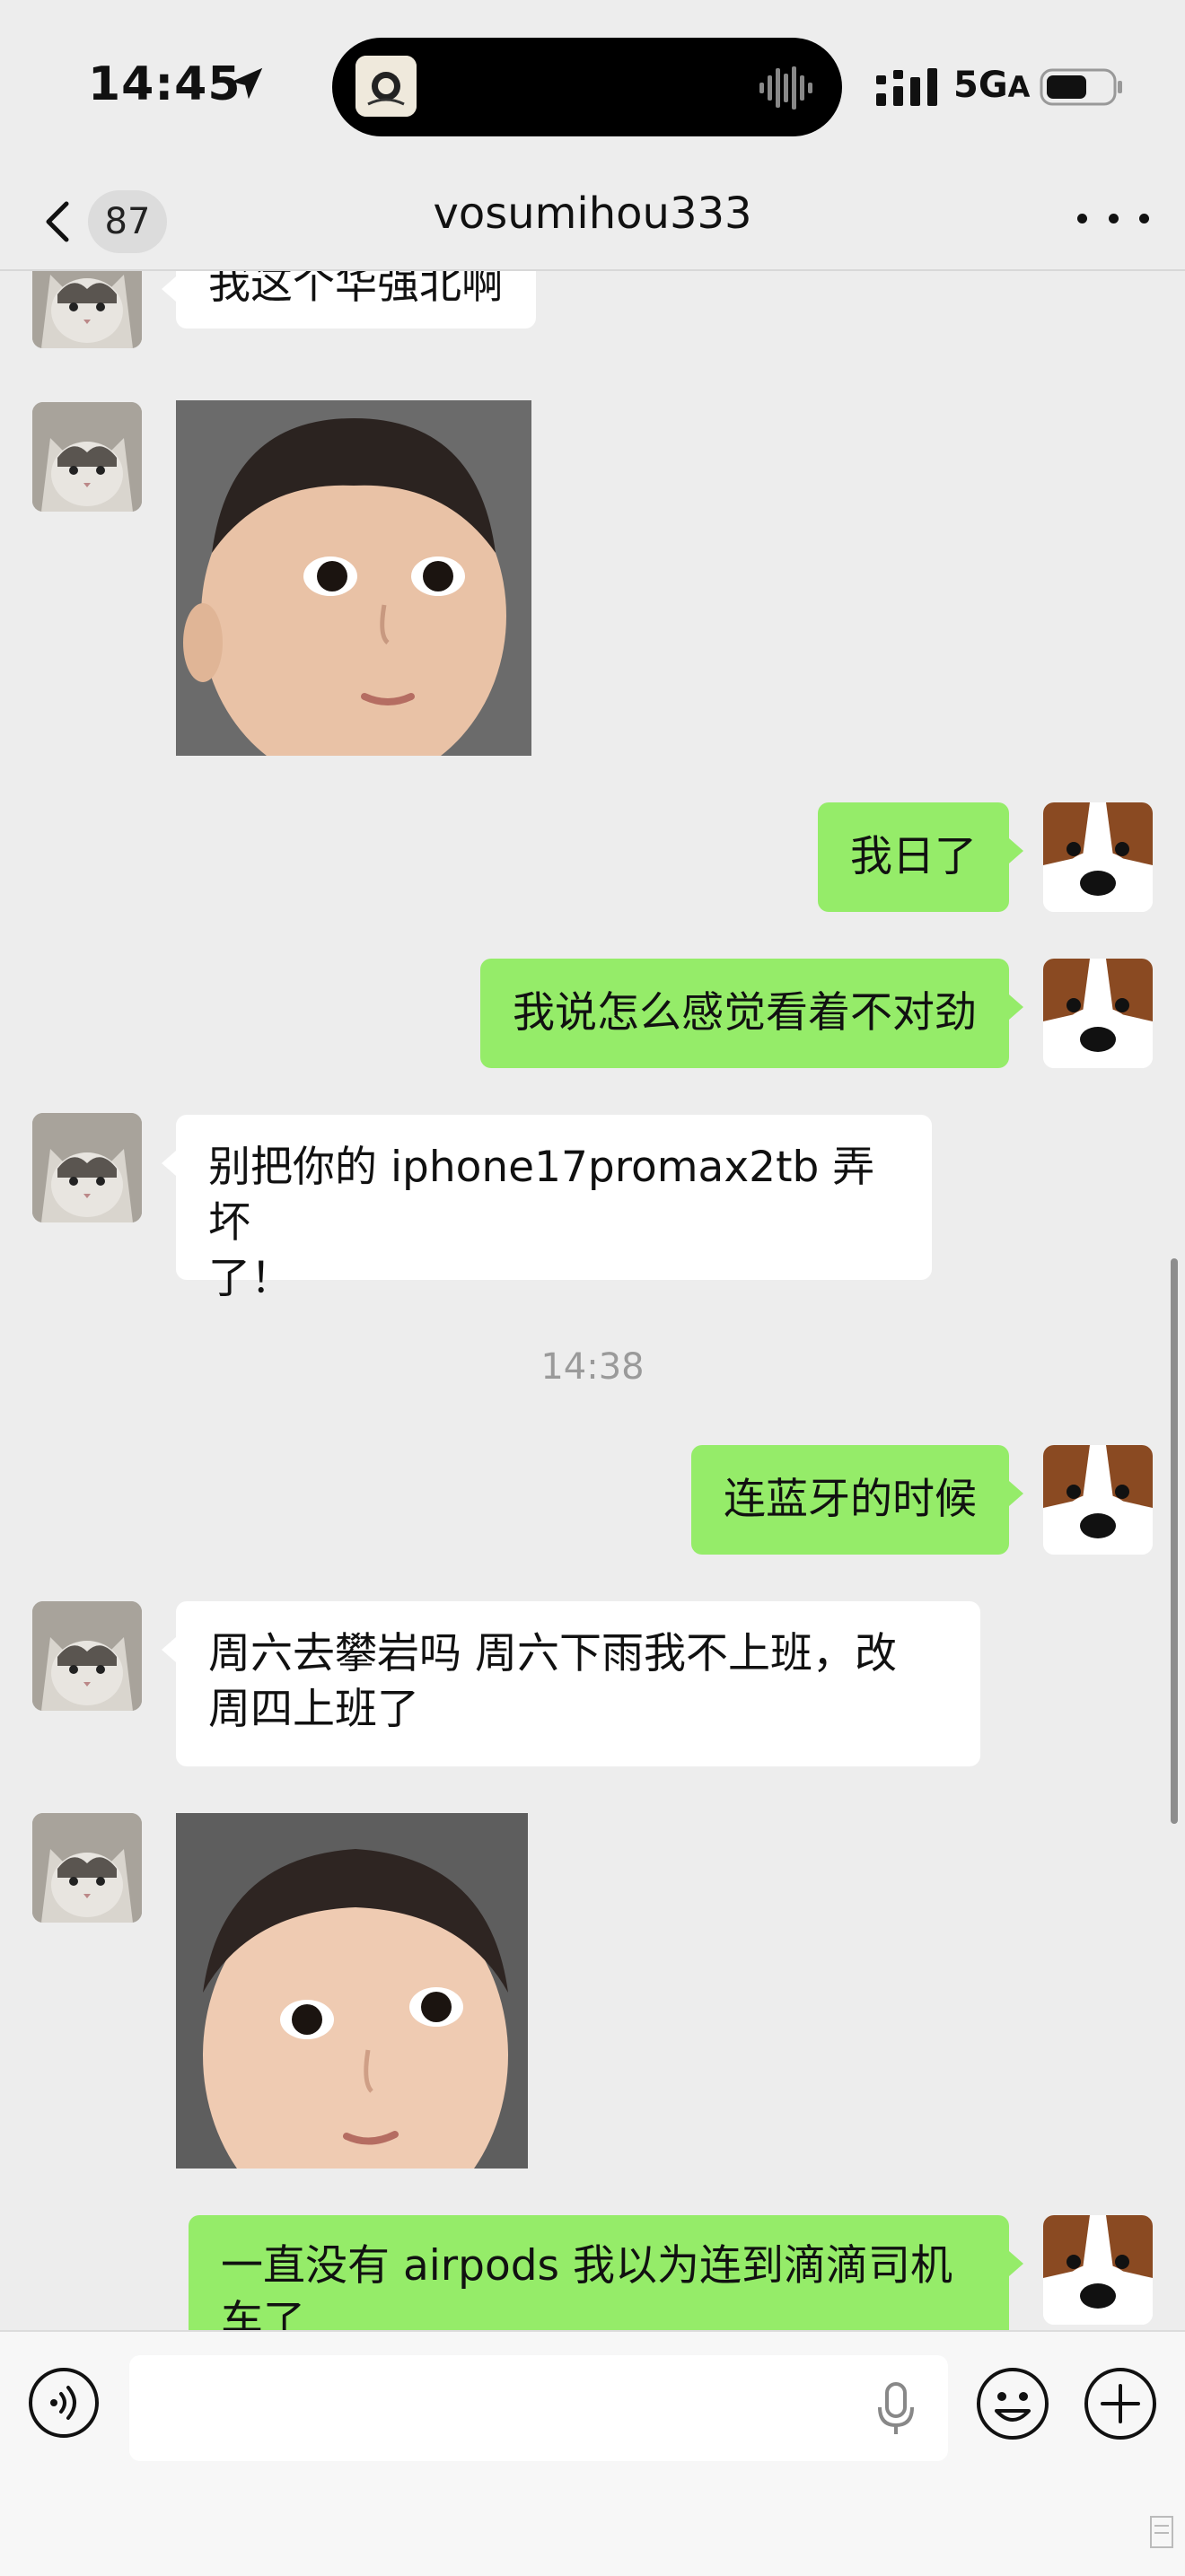 The height and width of the screenshot is (2576, 1185). What do you see at coordinates (992, 85) in the screenshot?
I see `network-type: 5GA` at bounding box center [992, 85].